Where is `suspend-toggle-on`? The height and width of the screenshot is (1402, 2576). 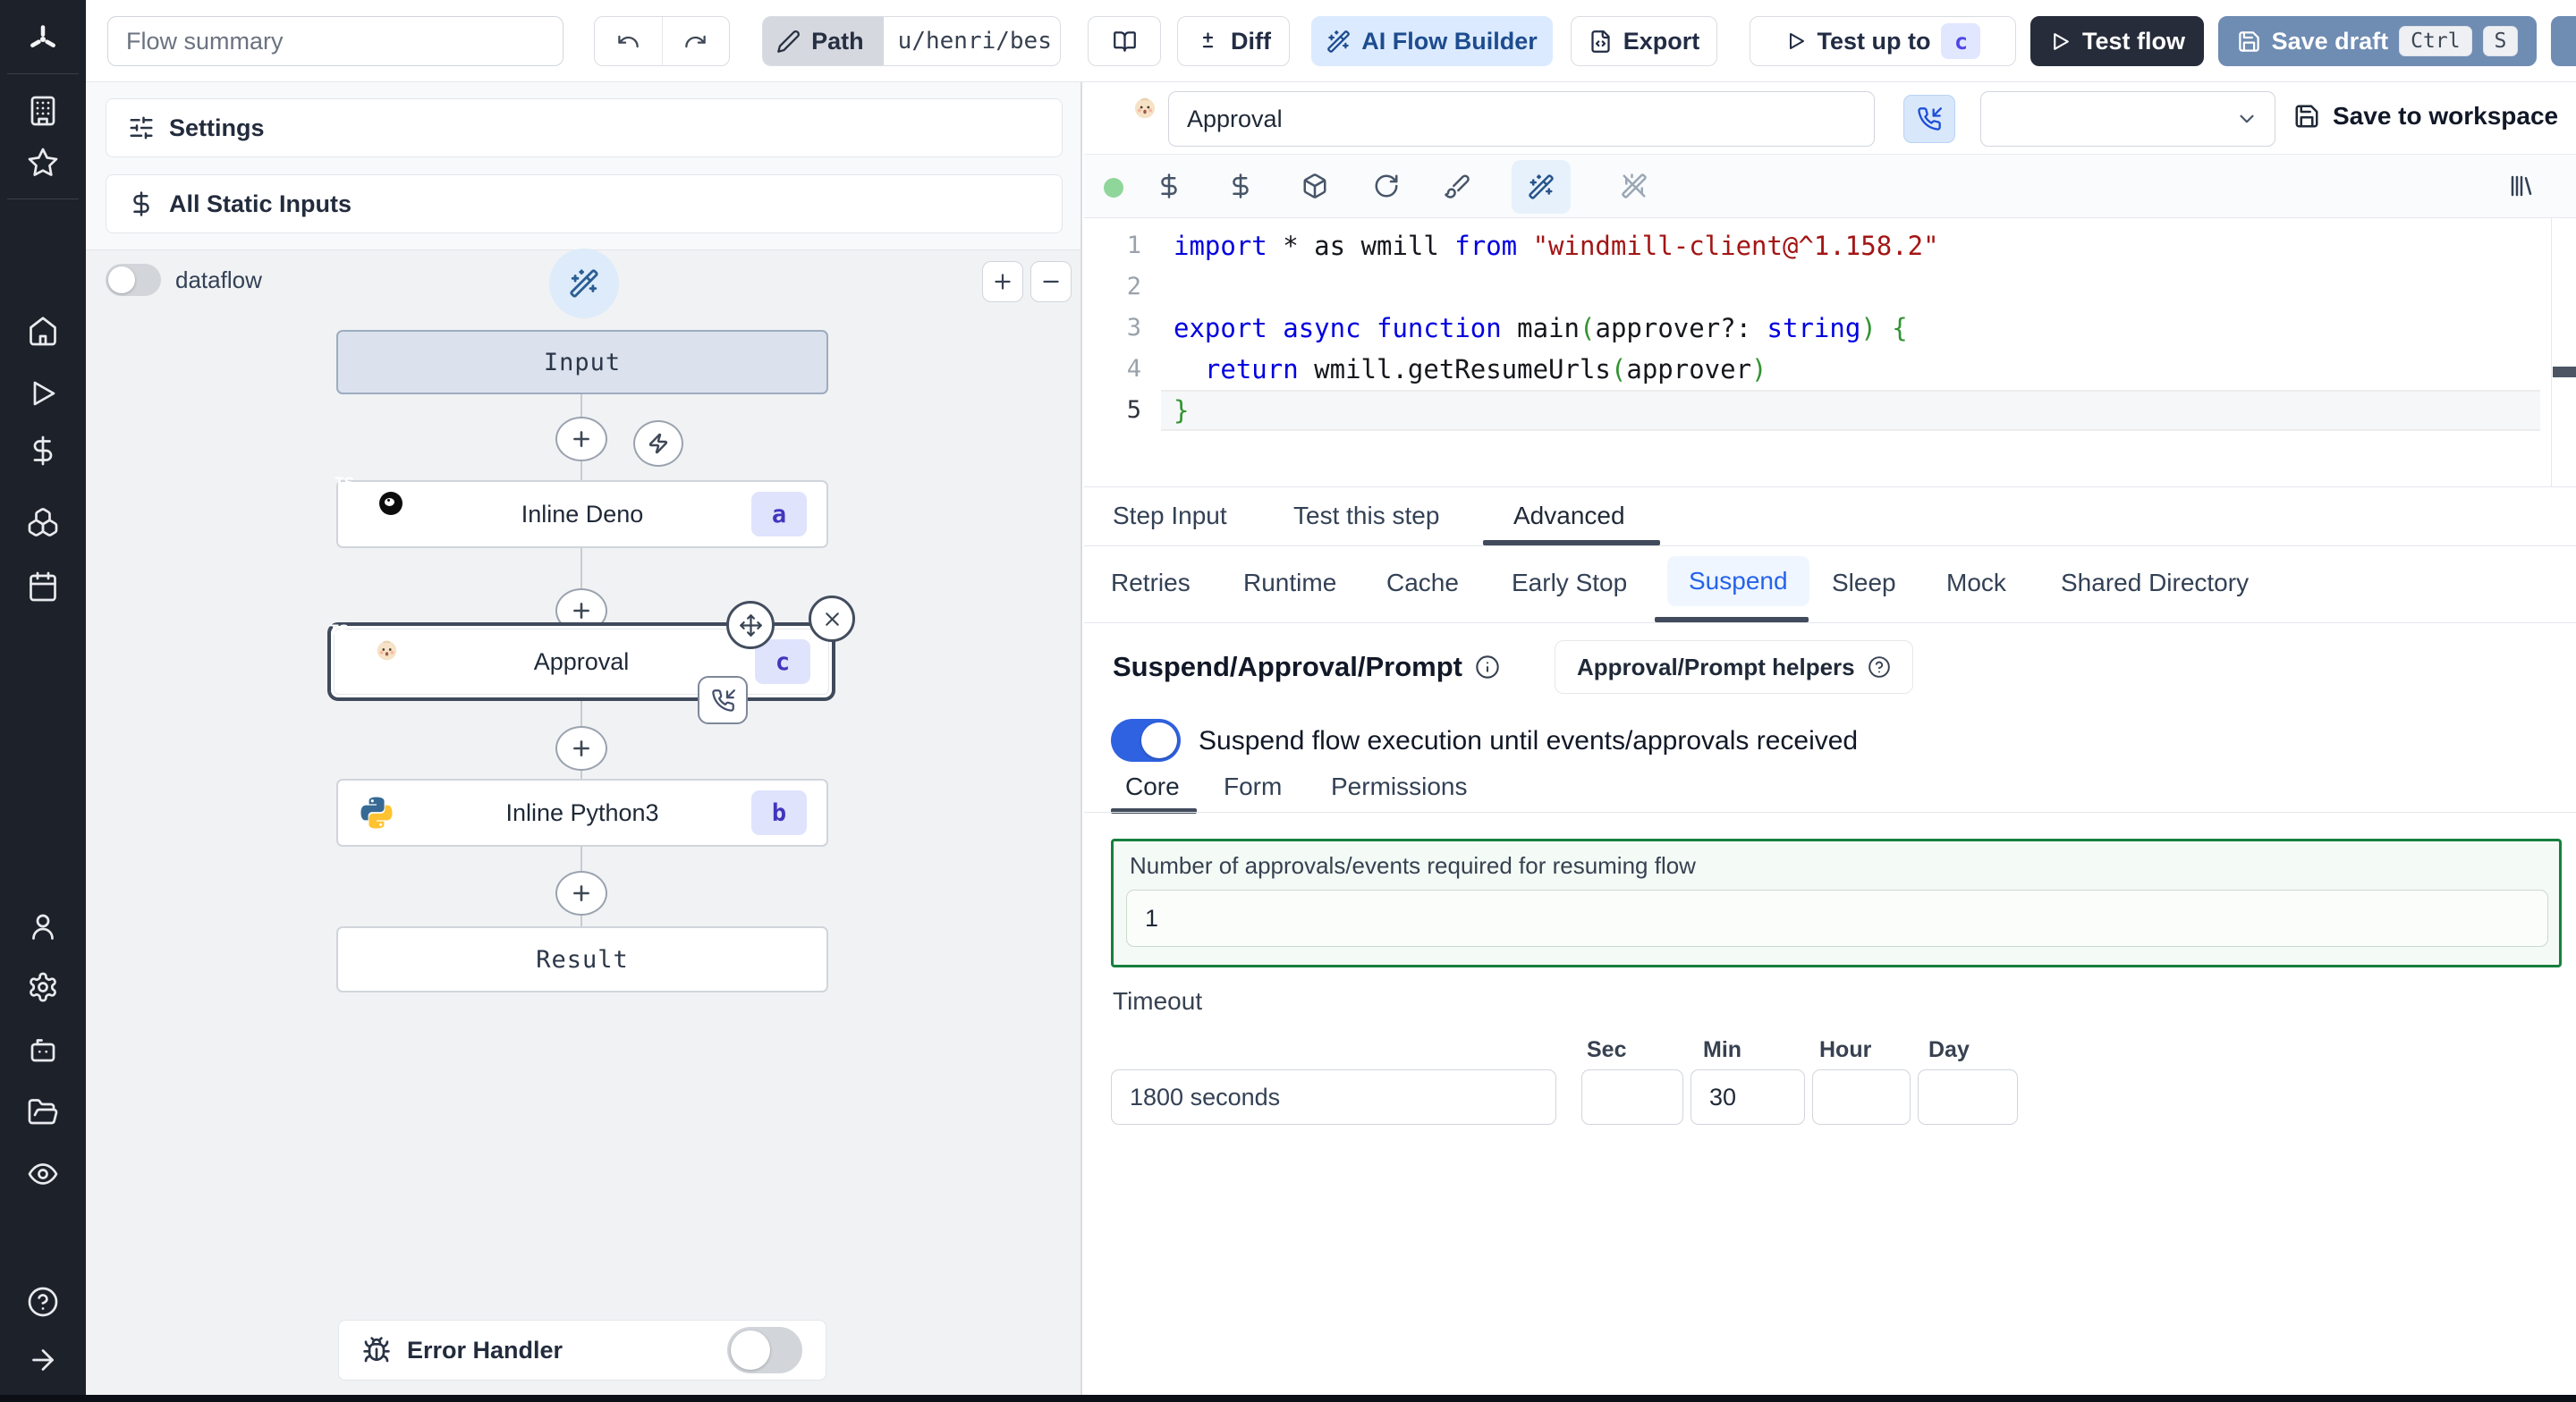
suspend-toggle-on is located at coordinates (1146, 740).